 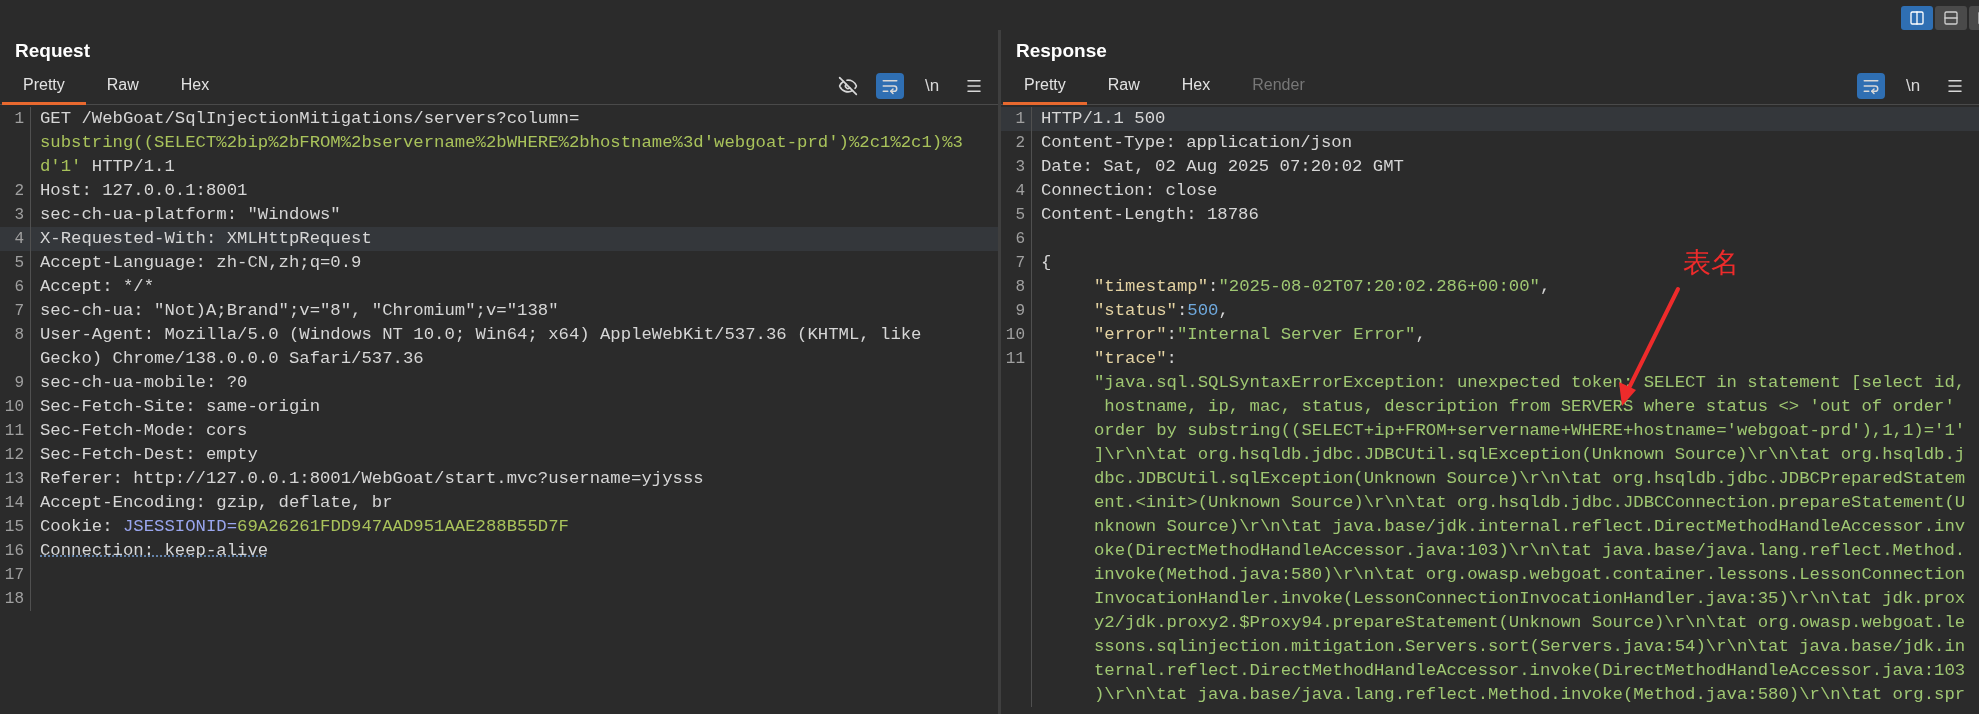 I want to click on line-number: 13, so click(x=14, y=479).